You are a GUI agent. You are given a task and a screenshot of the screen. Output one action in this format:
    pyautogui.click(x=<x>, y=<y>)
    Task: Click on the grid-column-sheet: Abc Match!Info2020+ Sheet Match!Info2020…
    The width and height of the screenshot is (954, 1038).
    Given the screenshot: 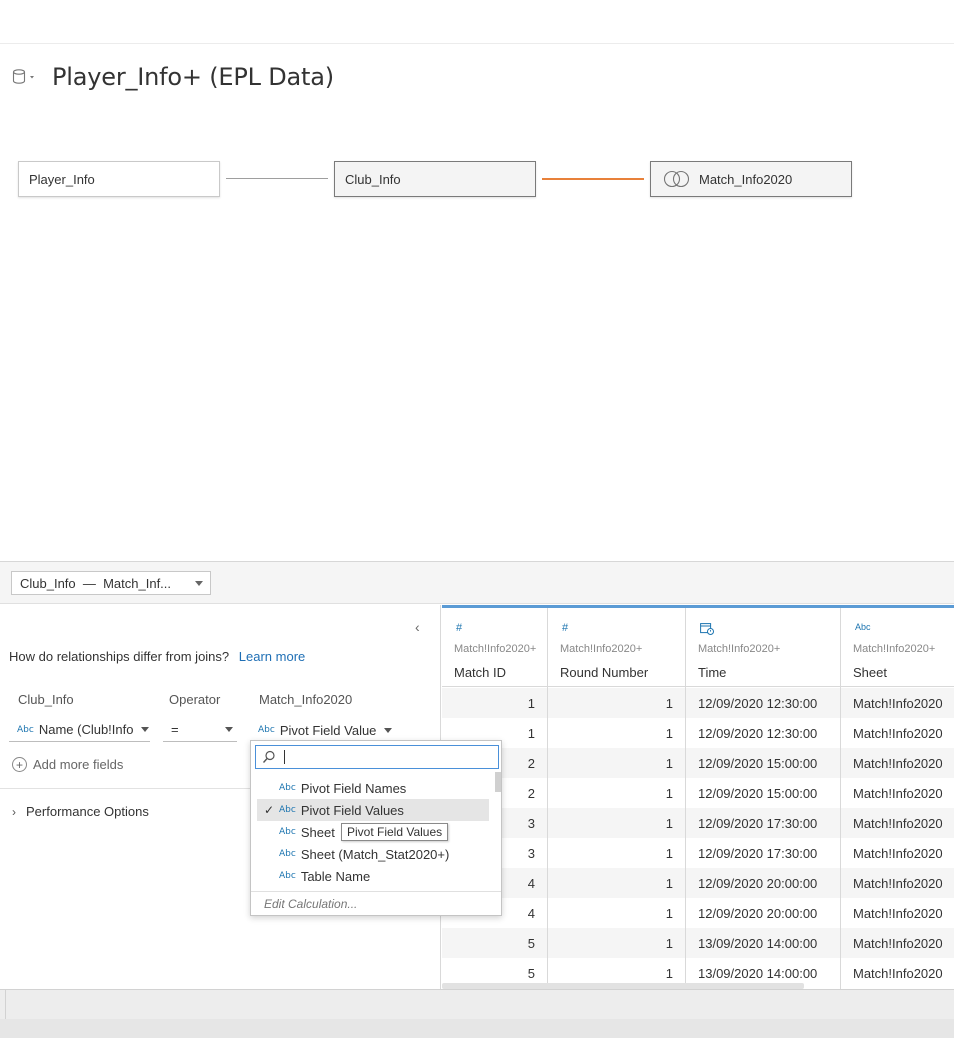 What is the action you would take?
    pyautogui.click(x=897, y=799)
    